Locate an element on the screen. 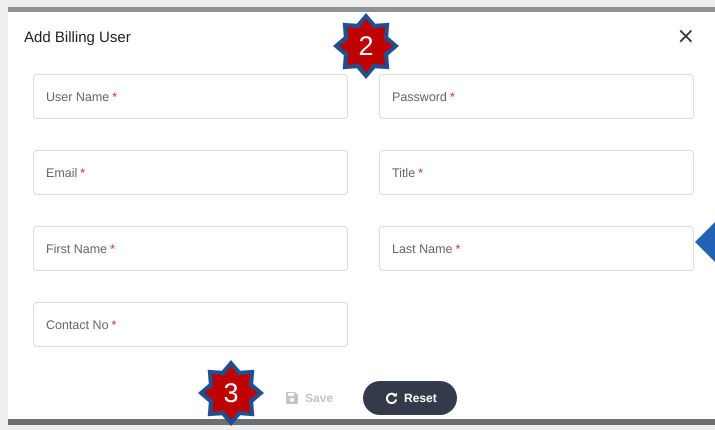  input-field: Password * is located at coordinates (536, 96).